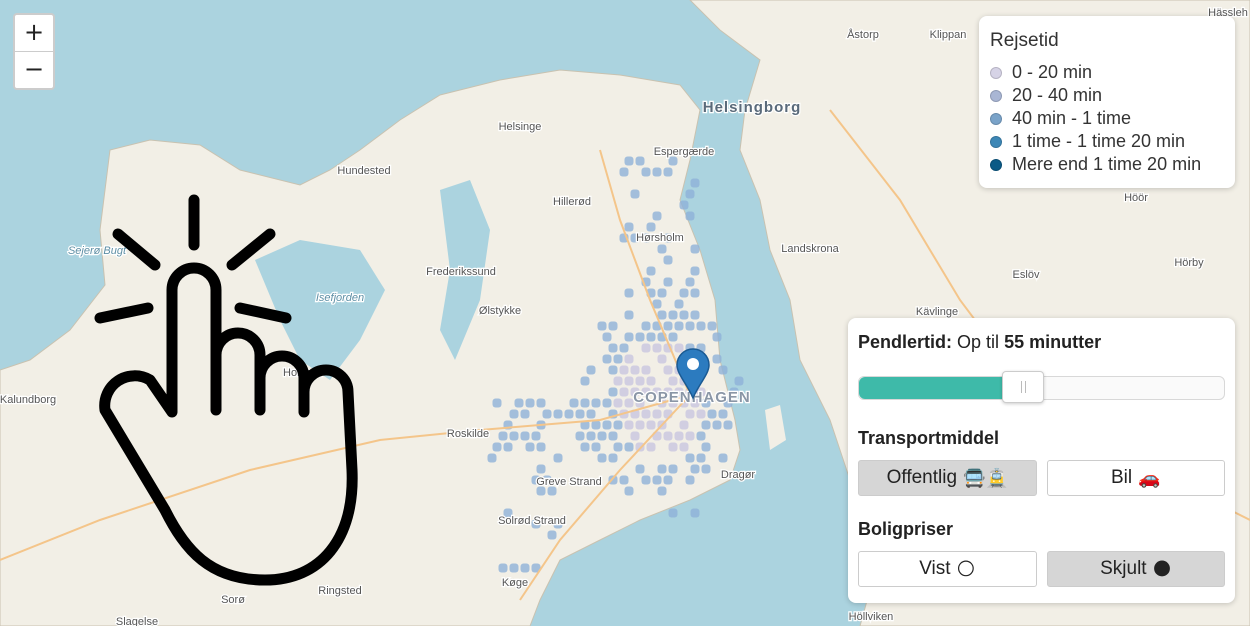 The width and height of the screenshot is (1250, 626). Describe the element at coordinates (1072, 118) in the screenshot. I see `legend-label: 40 min - 1 time` at that location.